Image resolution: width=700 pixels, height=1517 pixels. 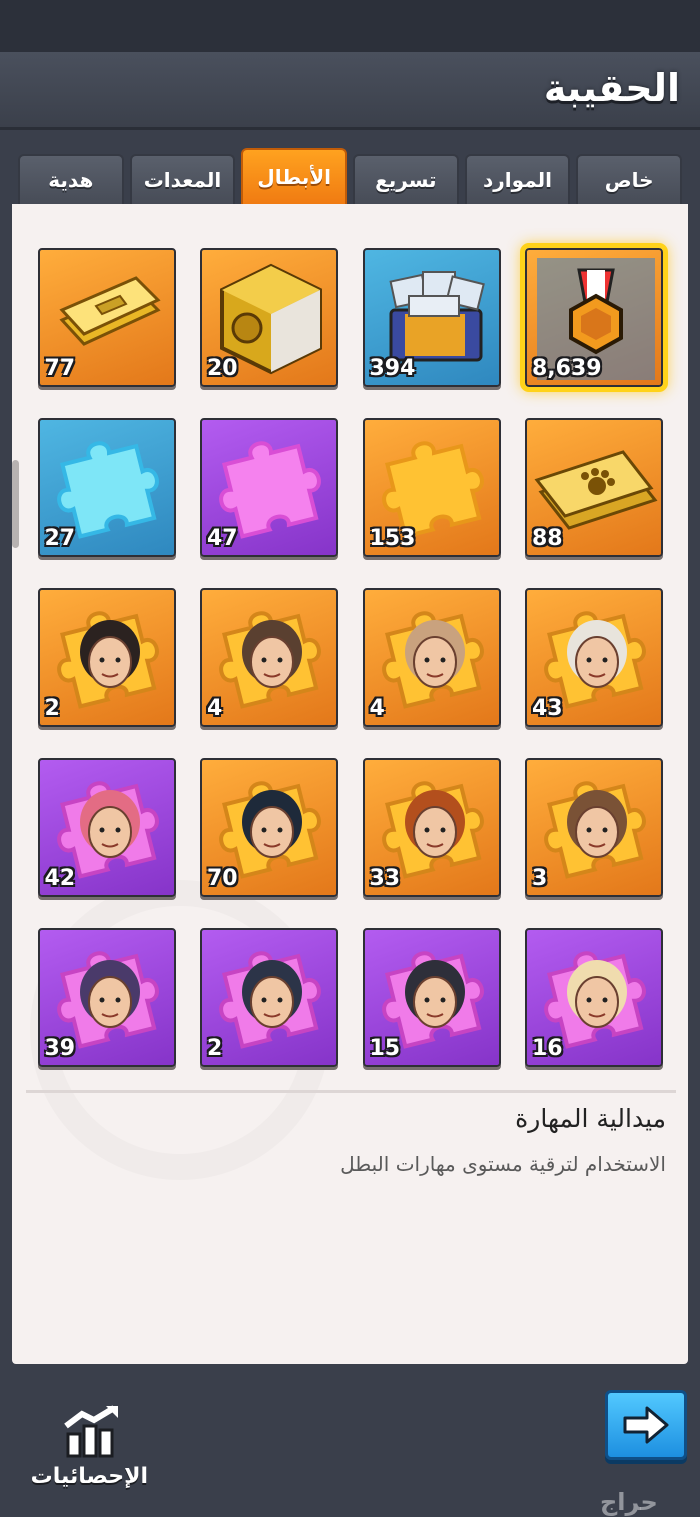 What do you see at coordinates (629, 1502) in the screenshot?
I see `watermark: حراج` at bounding box center [629, 1502].